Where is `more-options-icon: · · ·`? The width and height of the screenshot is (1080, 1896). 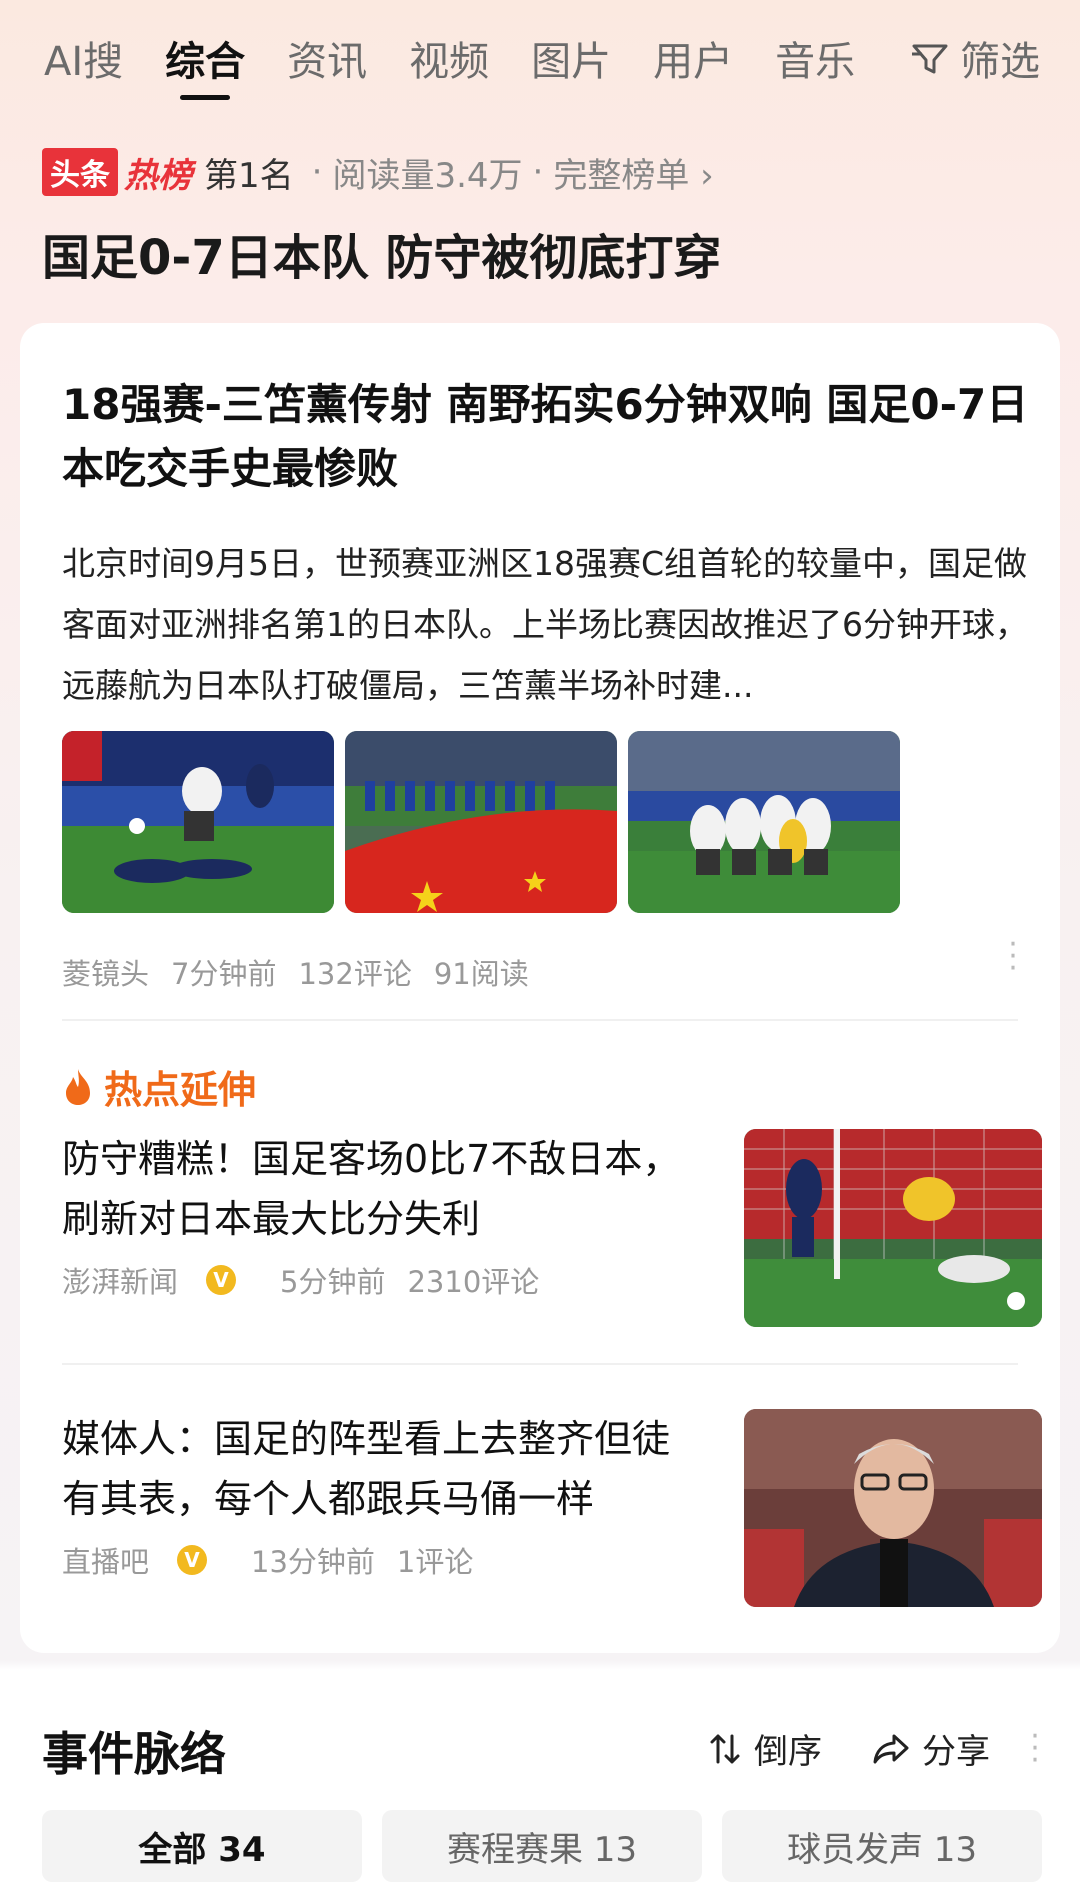
more-options-icon: · · · is located at coordinates (1013, 957).